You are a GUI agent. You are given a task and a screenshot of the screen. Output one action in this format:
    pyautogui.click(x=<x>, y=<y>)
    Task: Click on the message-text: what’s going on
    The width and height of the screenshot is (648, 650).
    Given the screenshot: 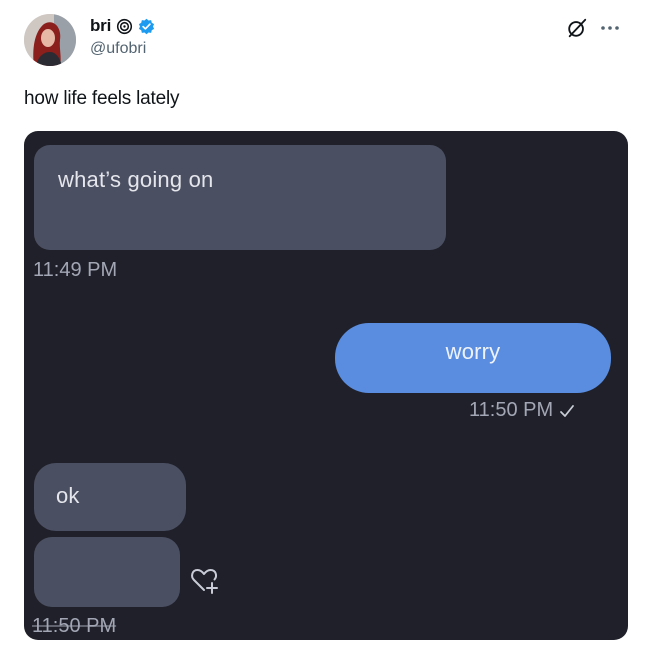 What is the action you would take?
    pyautogui.click(x=136, y=179)
    